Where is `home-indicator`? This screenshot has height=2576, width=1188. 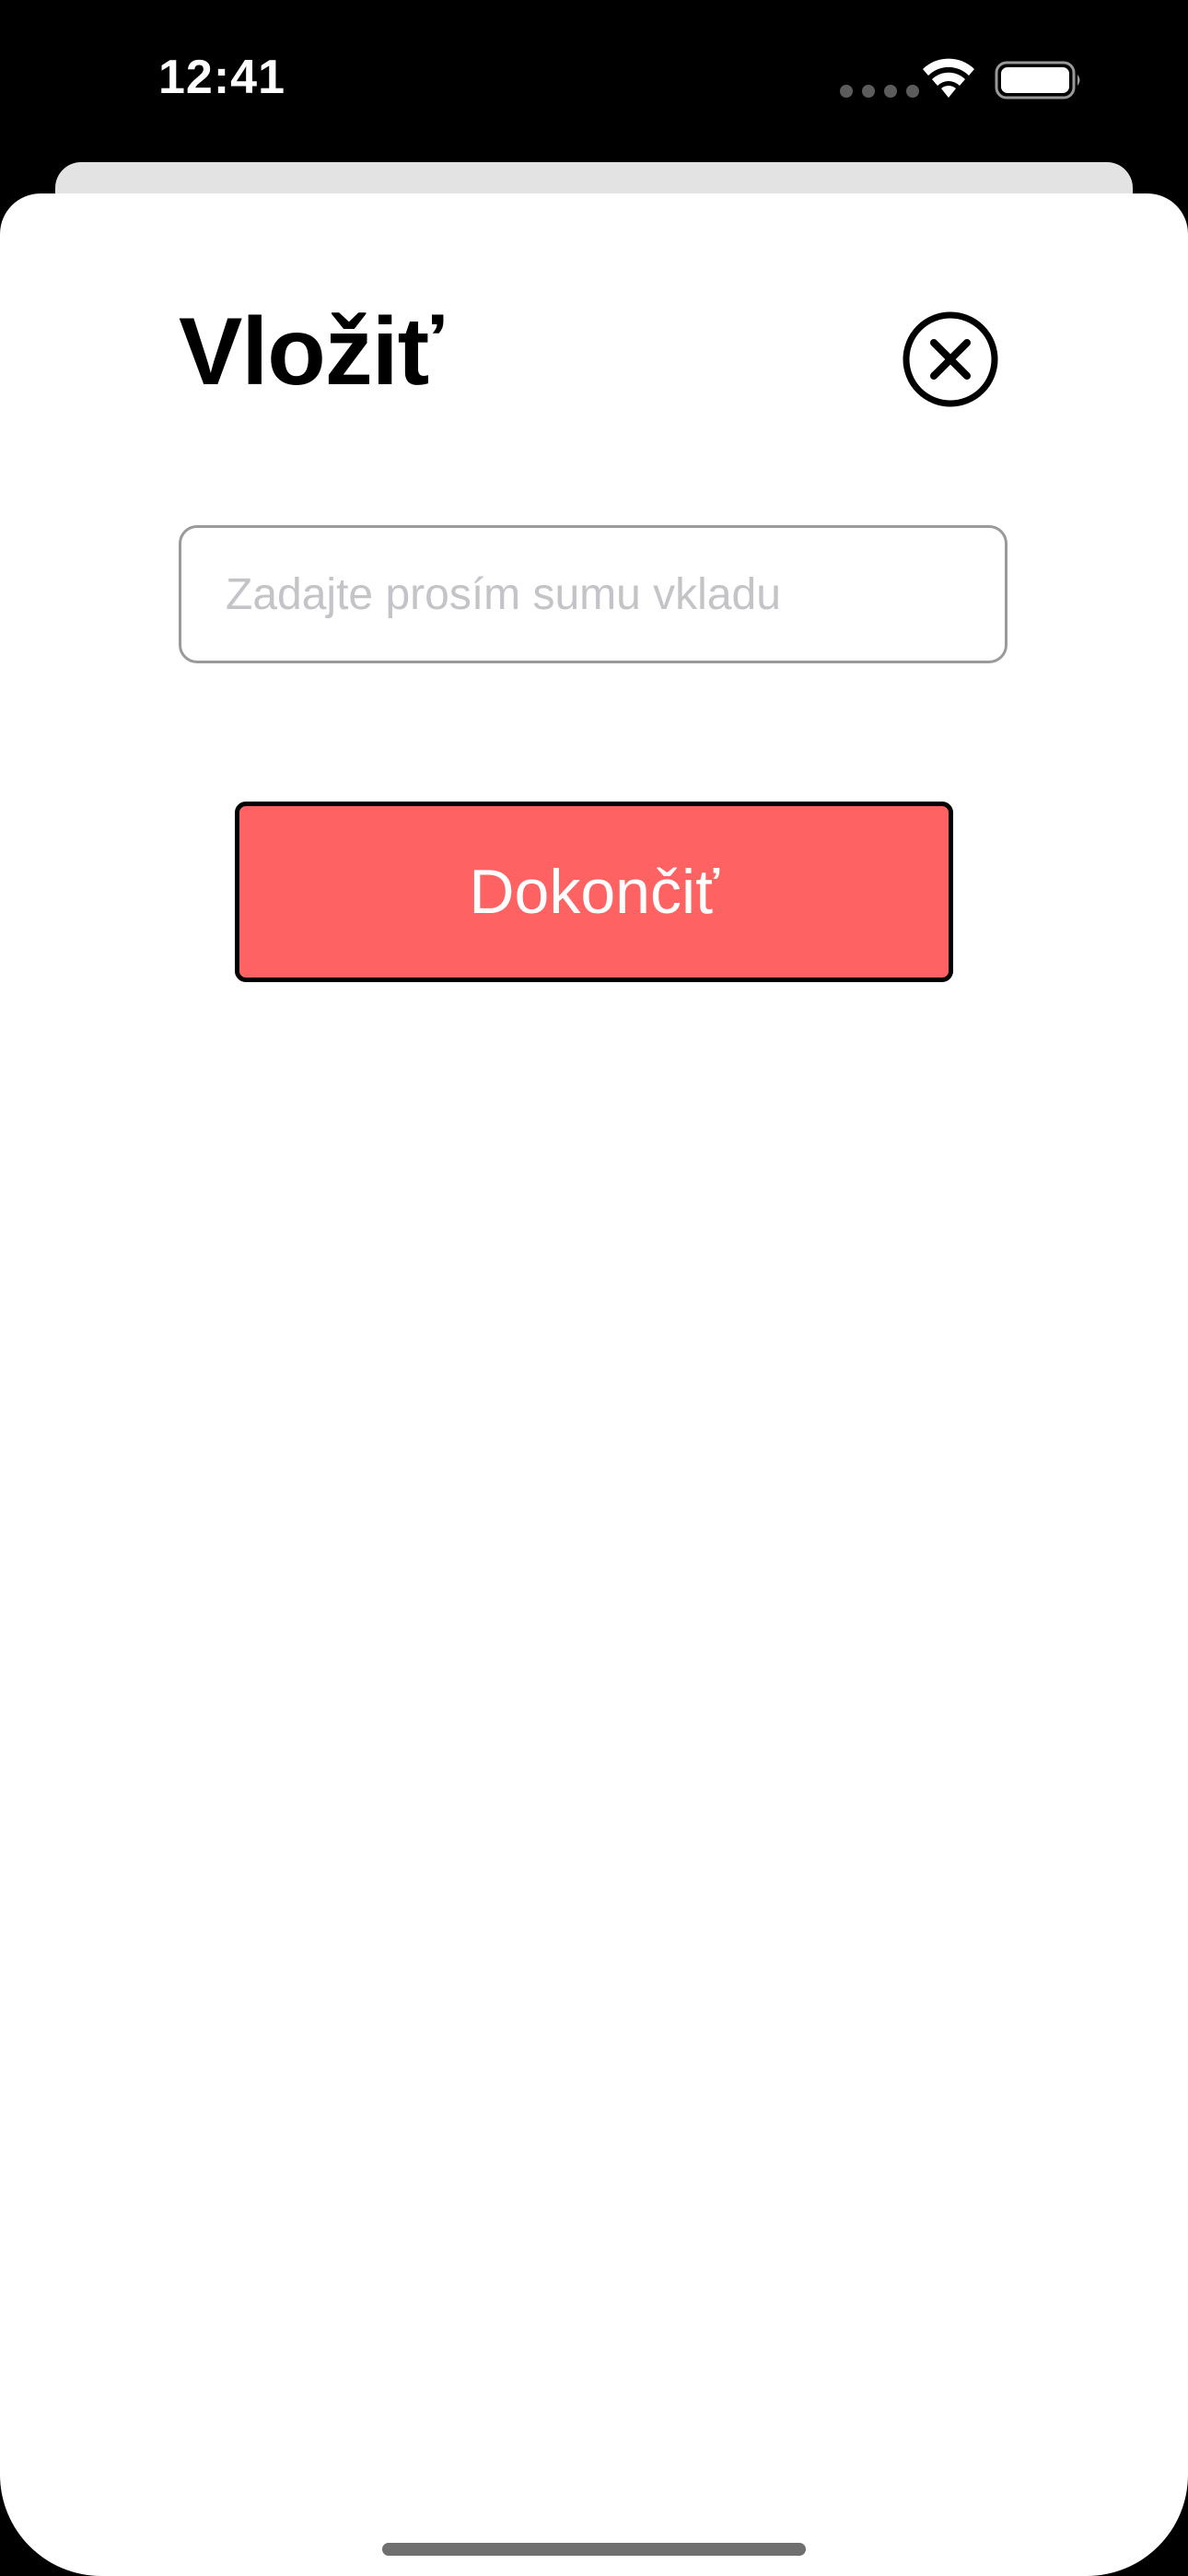 home-indicator is located at coordinates (594, 2549).